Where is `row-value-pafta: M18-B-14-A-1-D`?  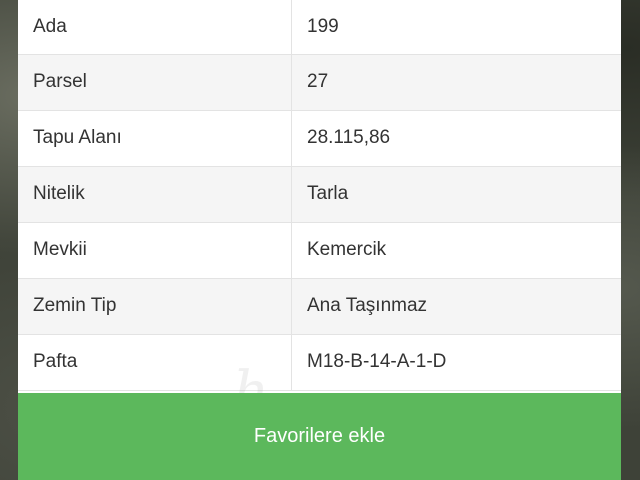 row-value-pafta: M18-B-14-A-1-D is located at coordinates (456, 362).